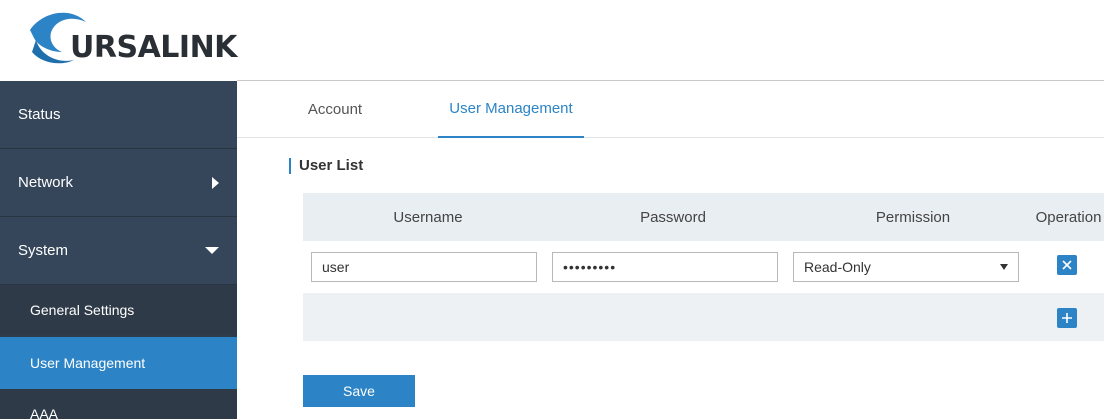 The width and height of the screenshot is (1104, 419). I want to click on table-row, so click(703, 317).